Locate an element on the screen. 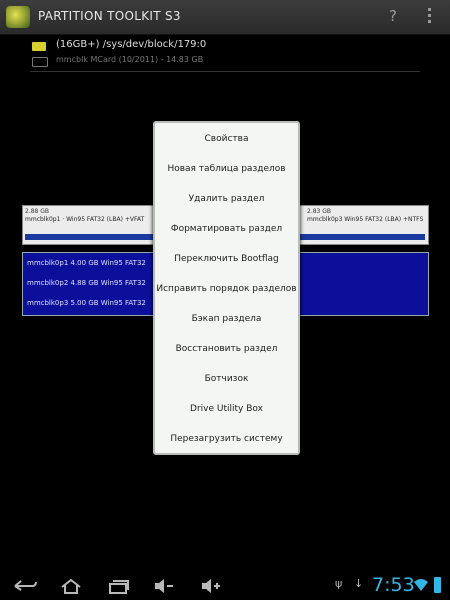 Image resolution: width=450 pixels, height=600 pixels. action-bar: PARTITION TOOLKIT S3 ? is located at coordinates (225, 17).